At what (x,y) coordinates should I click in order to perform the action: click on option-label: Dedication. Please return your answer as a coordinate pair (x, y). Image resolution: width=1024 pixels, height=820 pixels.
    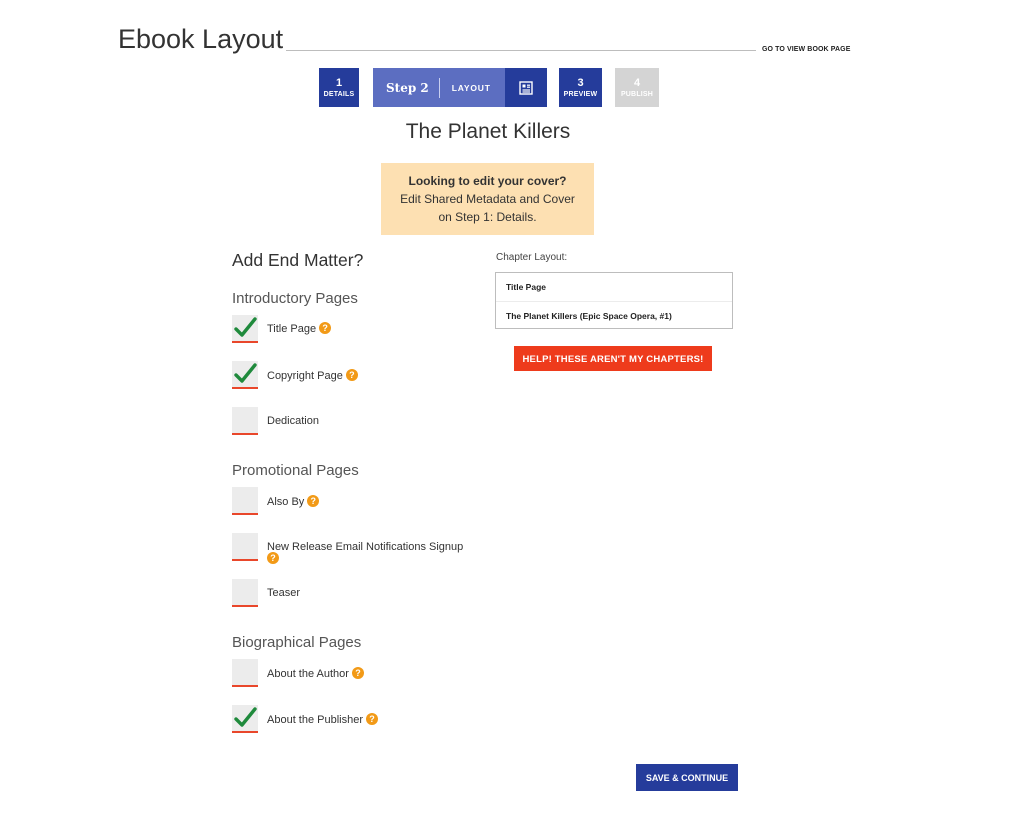
    Looking at the image, I should click on (293, 421).